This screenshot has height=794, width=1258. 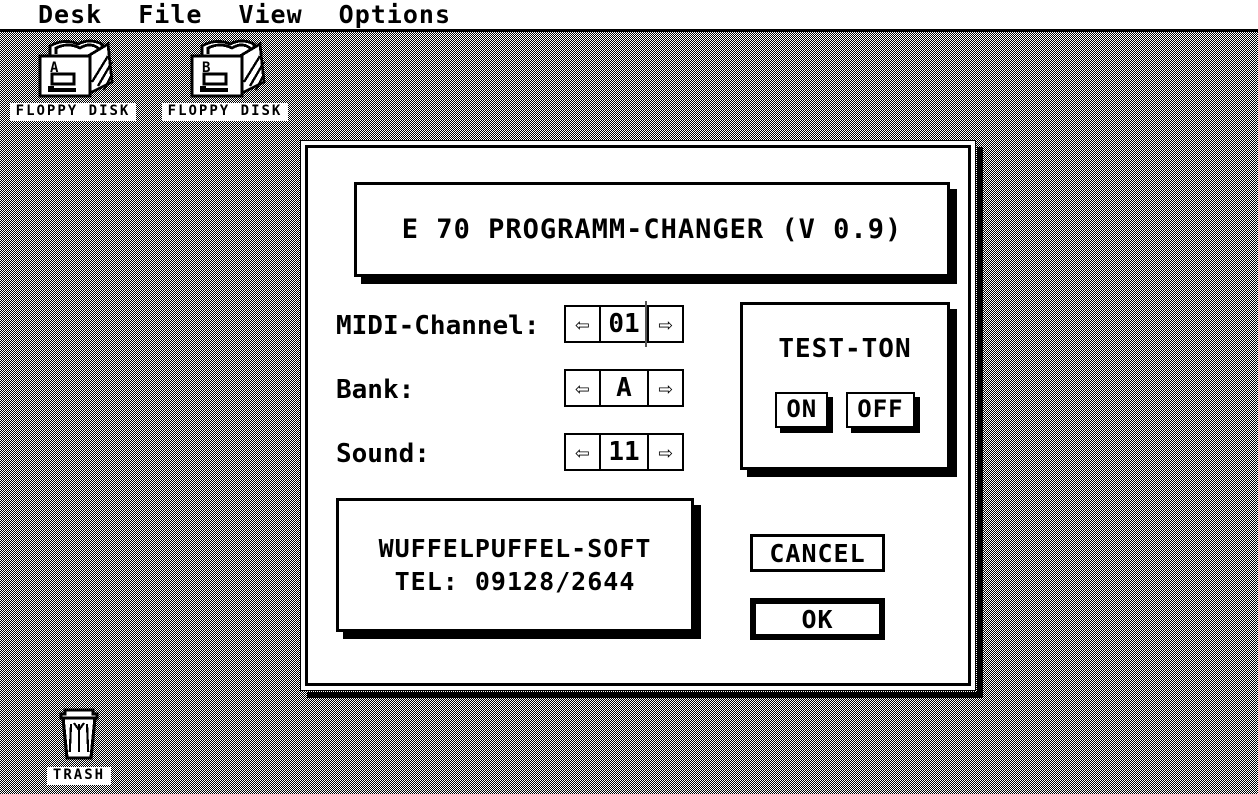 What do you see at coordinates (817, 553) in the screenshot?
I see `cancel-button: CANCEL` at bounding box center [817, 553].